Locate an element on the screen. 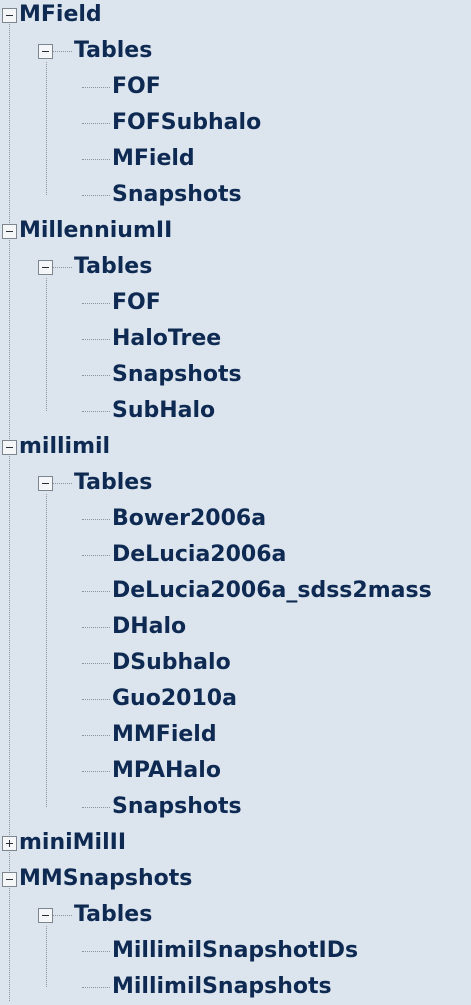  tree-table-dhalo: DHalo is located at coordinates (134, 627).